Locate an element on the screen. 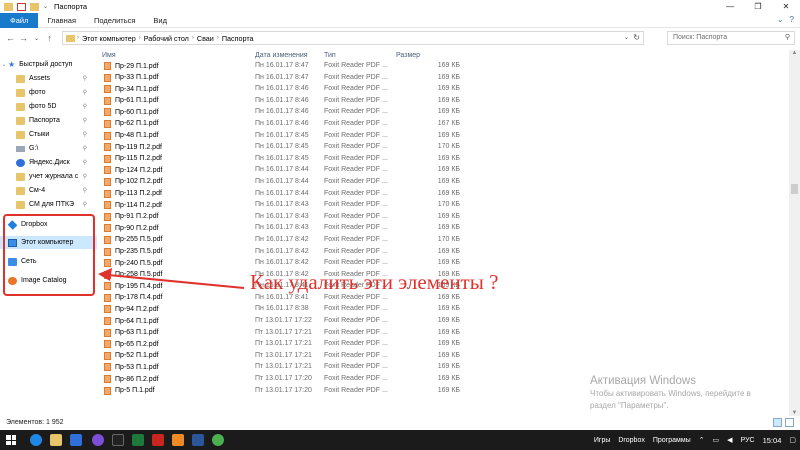 The height and width of the screenshot is (450, 800). tab-home: Главная is located at coordinates (61, 20).